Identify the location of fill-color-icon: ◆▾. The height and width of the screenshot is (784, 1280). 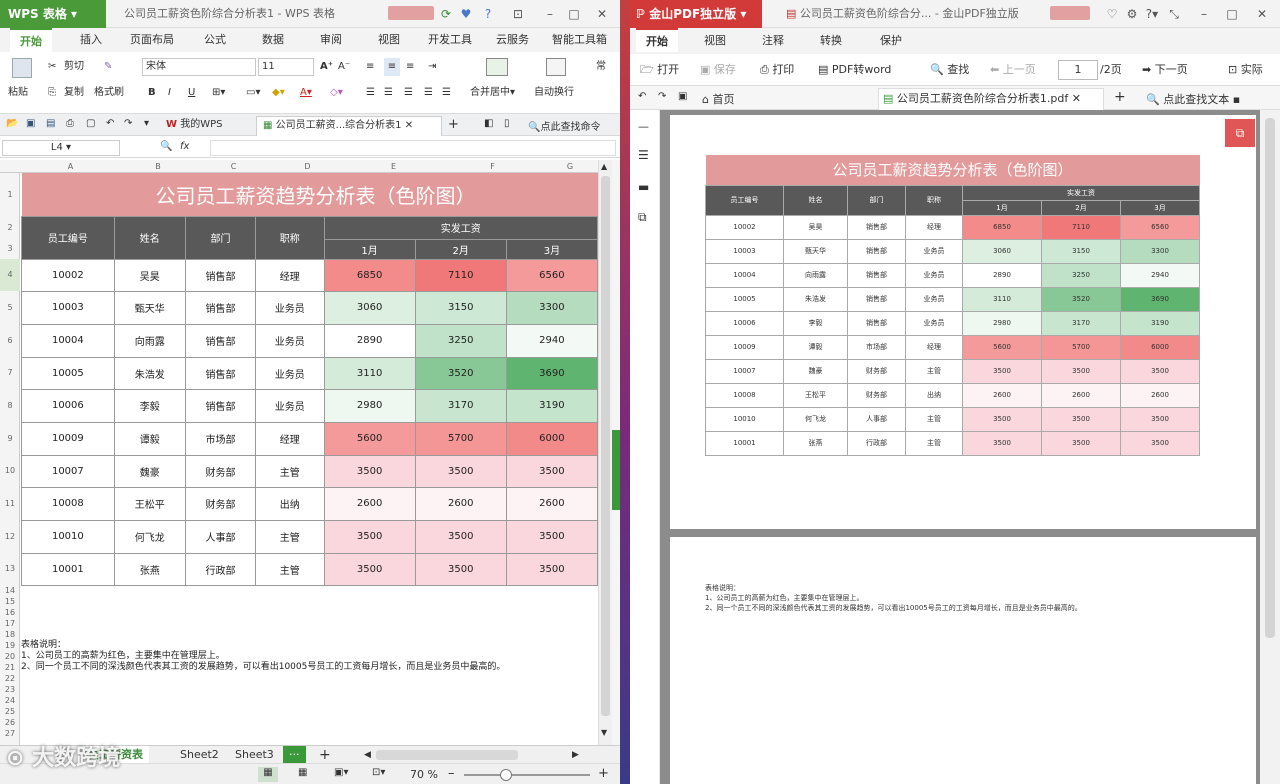
(278, 93).